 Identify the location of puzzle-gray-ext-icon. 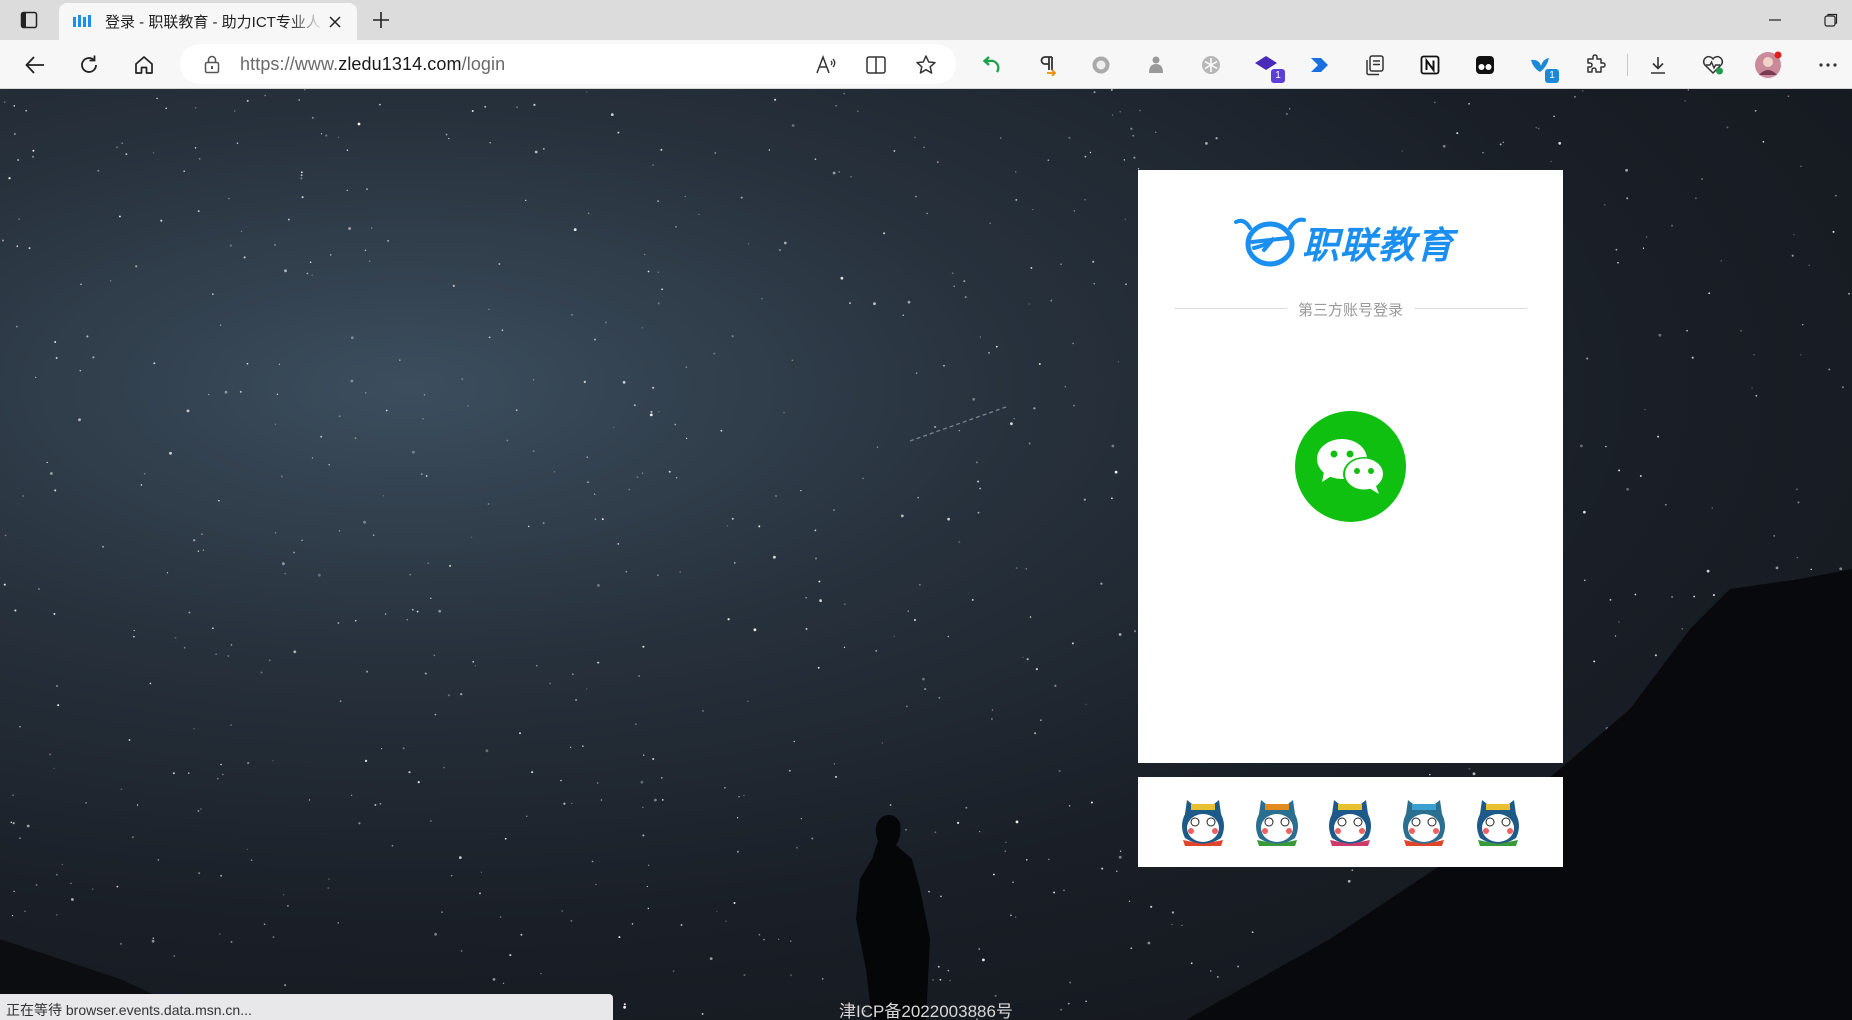
(1156, 65).